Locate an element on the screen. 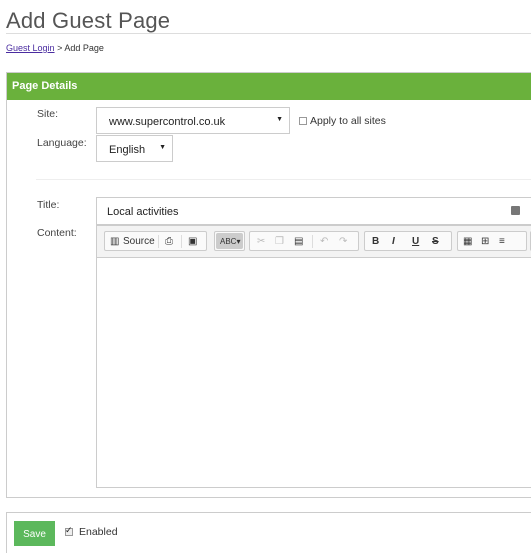 This screenshot has height=553, width=531. site-select: www.supercontrol.co.uk ▼ is located at coordinates (193, 120).